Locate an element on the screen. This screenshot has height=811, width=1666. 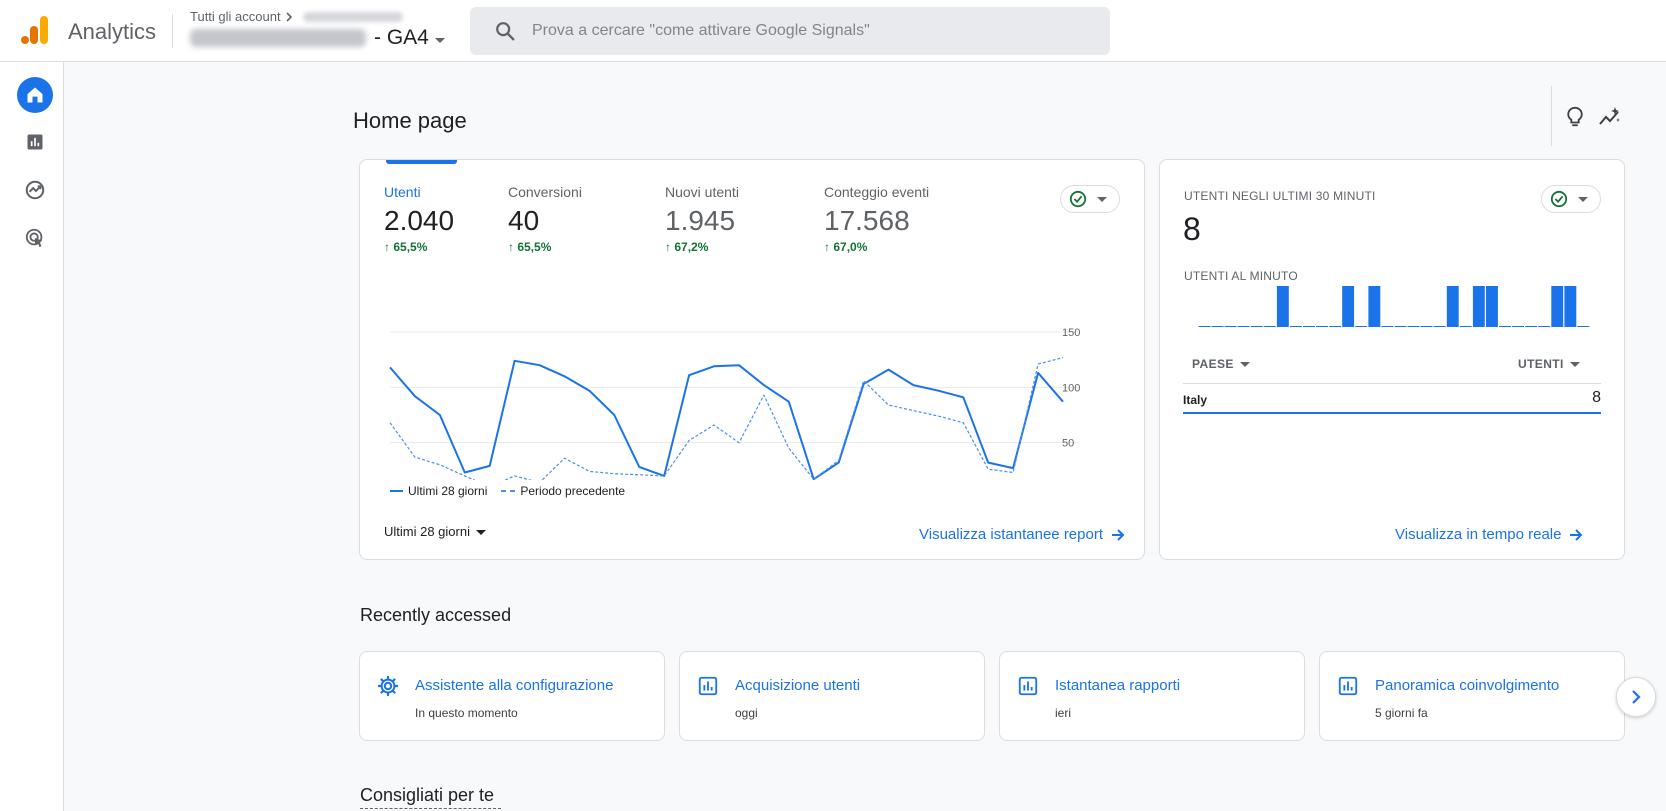
metric-change: 65,5% is located at coordinates (410, 247).